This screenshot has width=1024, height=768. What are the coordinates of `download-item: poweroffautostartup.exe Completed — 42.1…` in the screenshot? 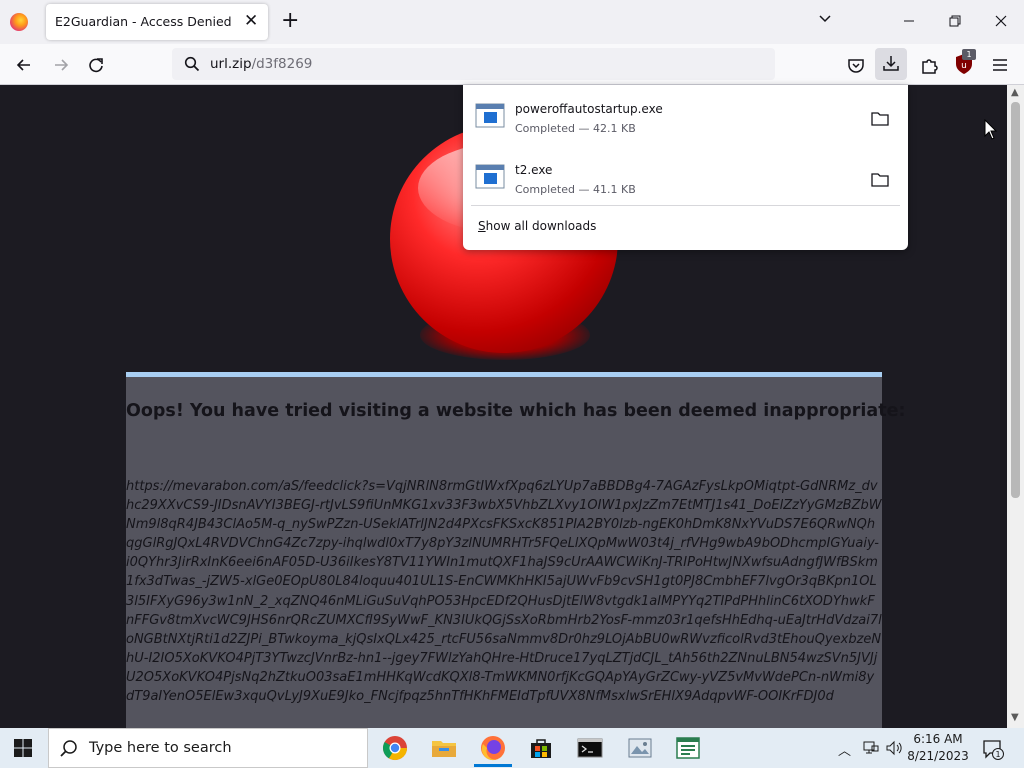 It's located at (685, 117).